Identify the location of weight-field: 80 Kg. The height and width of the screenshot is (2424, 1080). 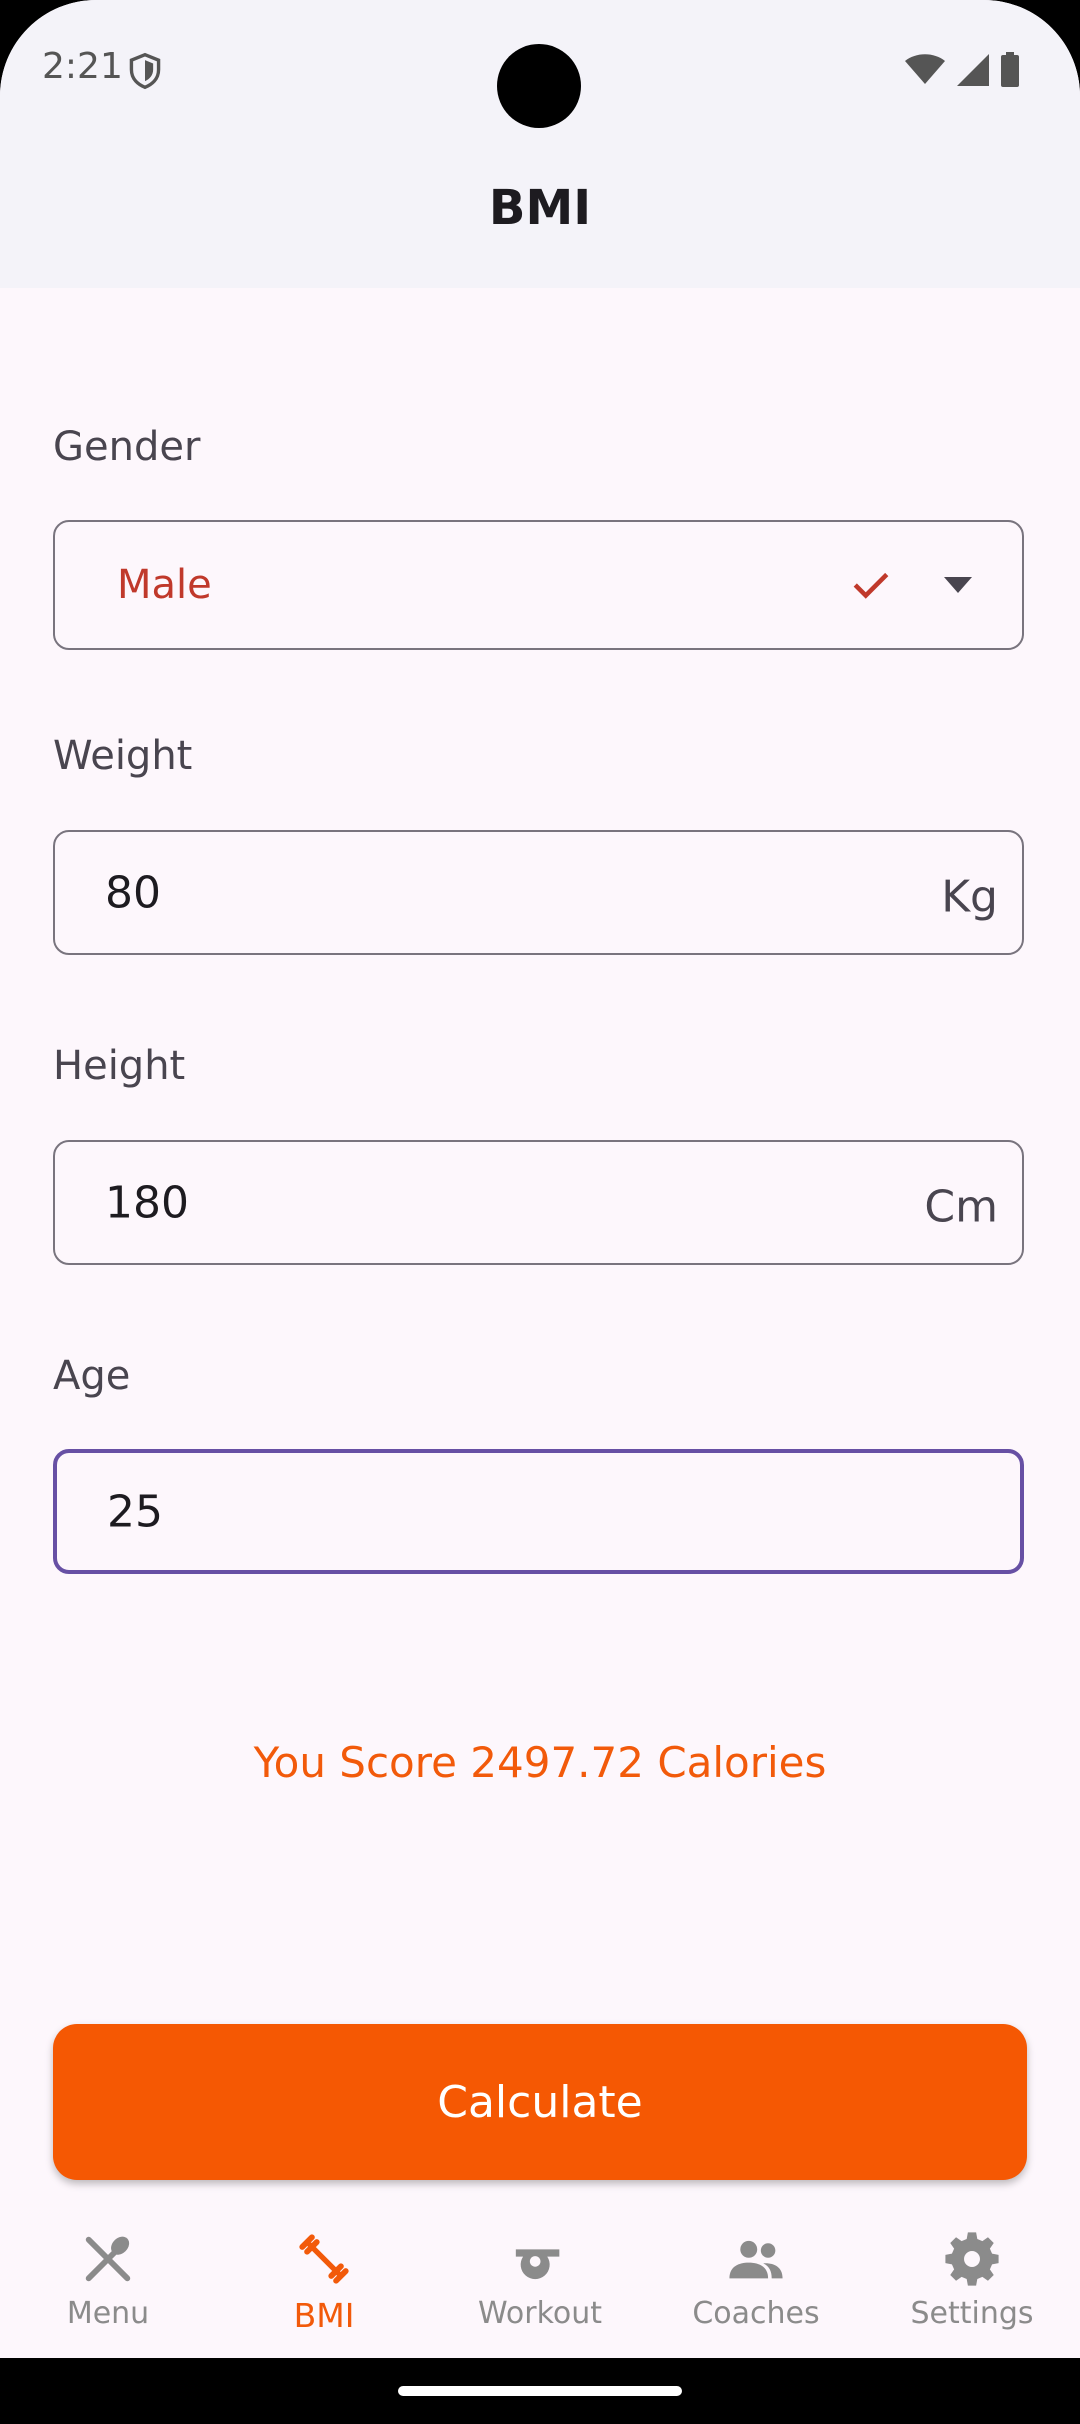
(538, 892).